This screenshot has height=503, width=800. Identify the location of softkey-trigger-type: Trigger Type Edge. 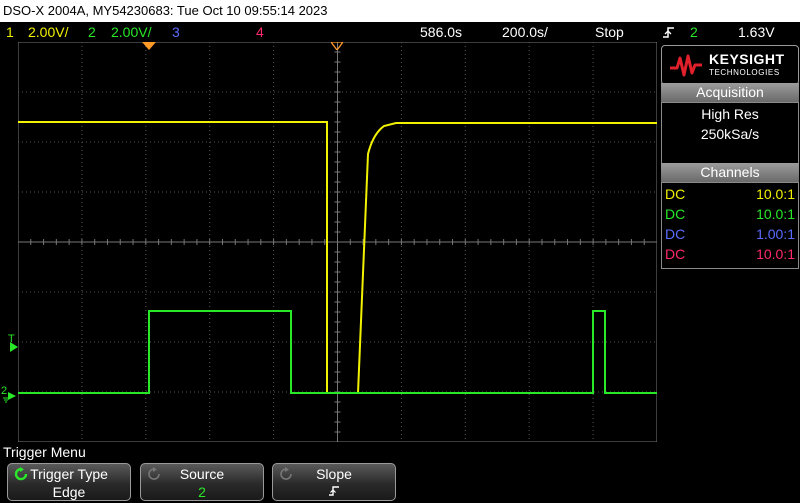
(69, 482).